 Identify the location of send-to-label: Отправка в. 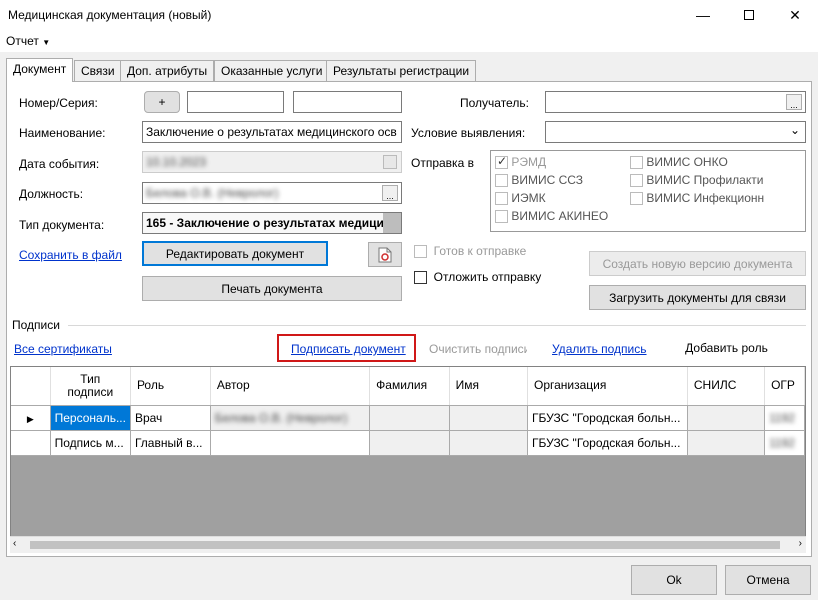
(442, 163).